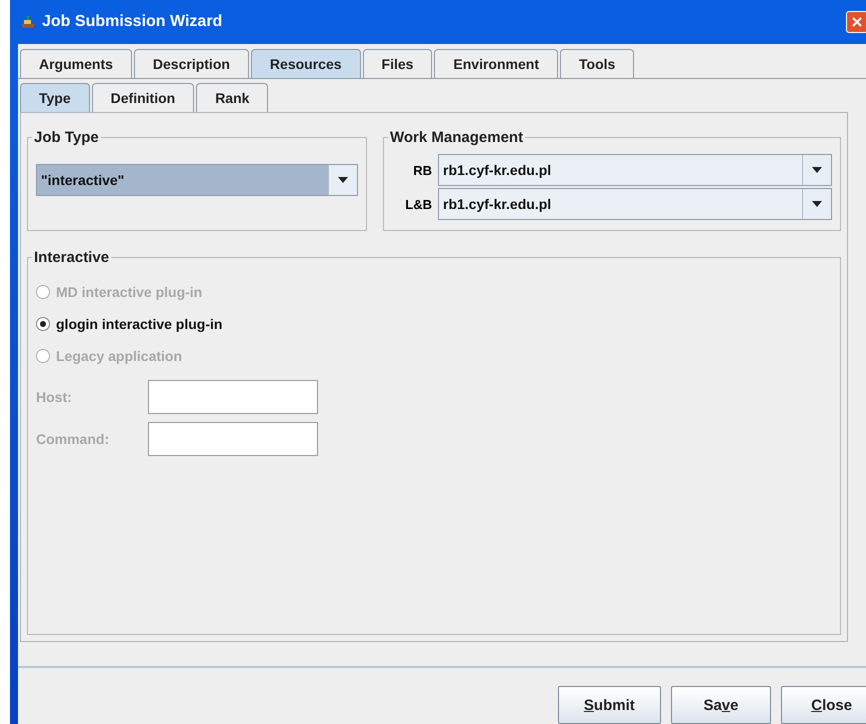  Describe the element at coordinates (418, 204) in the screenshot. I see `field-label: L&B` at that location.